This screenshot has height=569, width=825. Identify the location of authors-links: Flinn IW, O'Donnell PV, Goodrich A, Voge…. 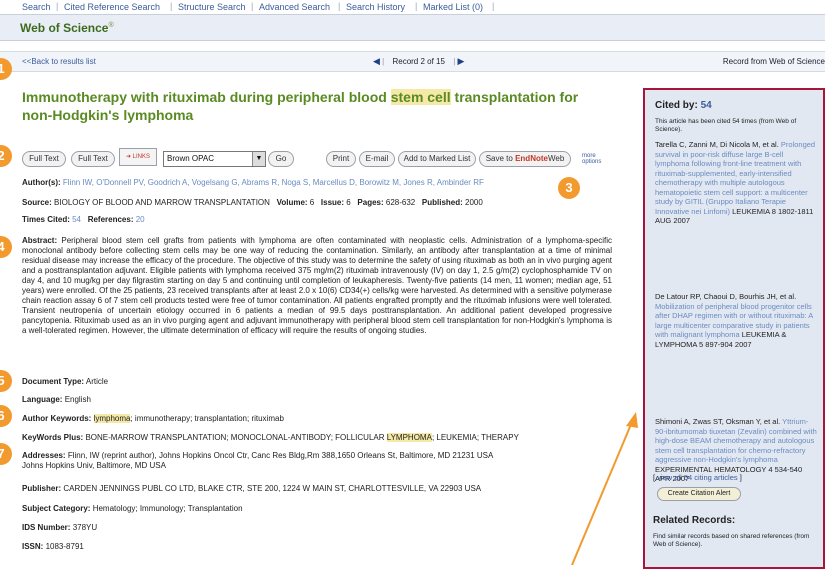
(273, 182).